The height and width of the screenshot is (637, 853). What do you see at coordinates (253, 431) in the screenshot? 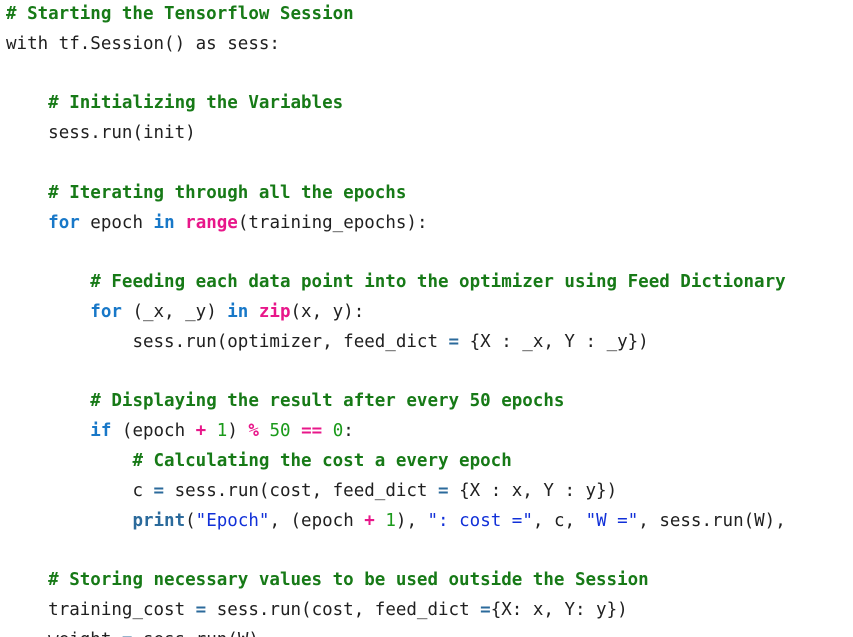
I see `code-token-op: %` at bounding box center [253, 431].